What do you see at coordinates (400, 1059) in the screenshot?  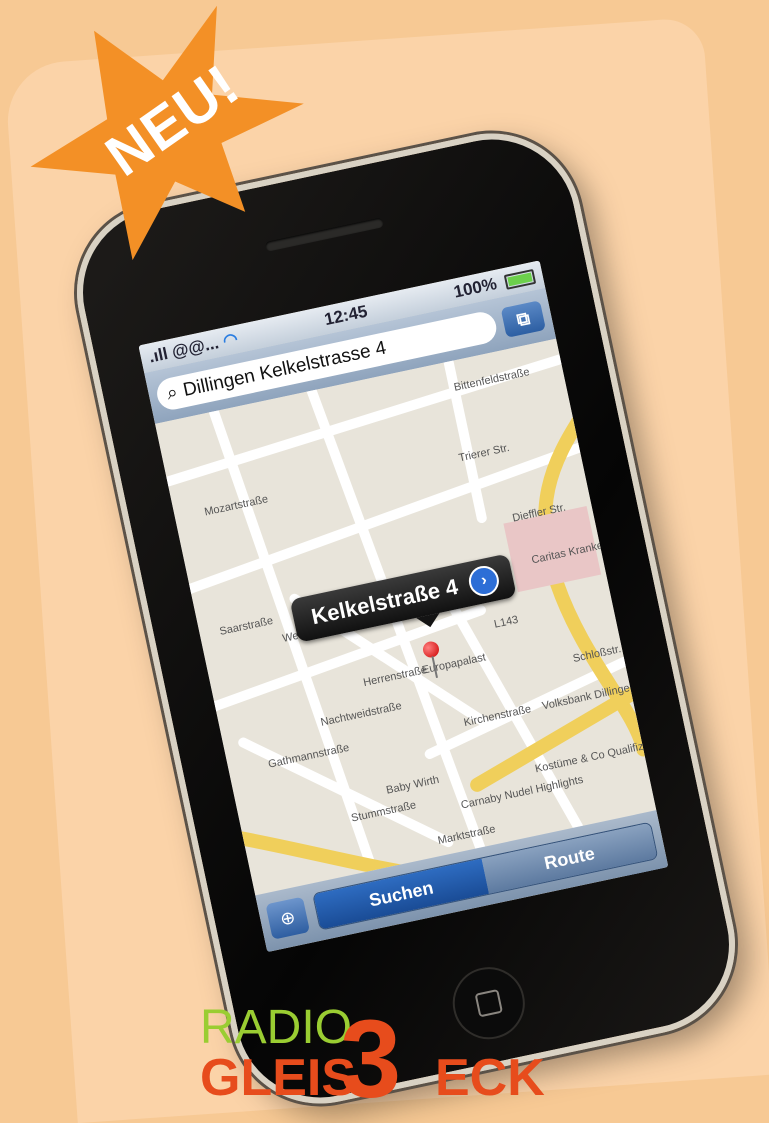 I see `brand-logo: RADIO 3 GLEIS ECK` at bounding box center [400, 1059].